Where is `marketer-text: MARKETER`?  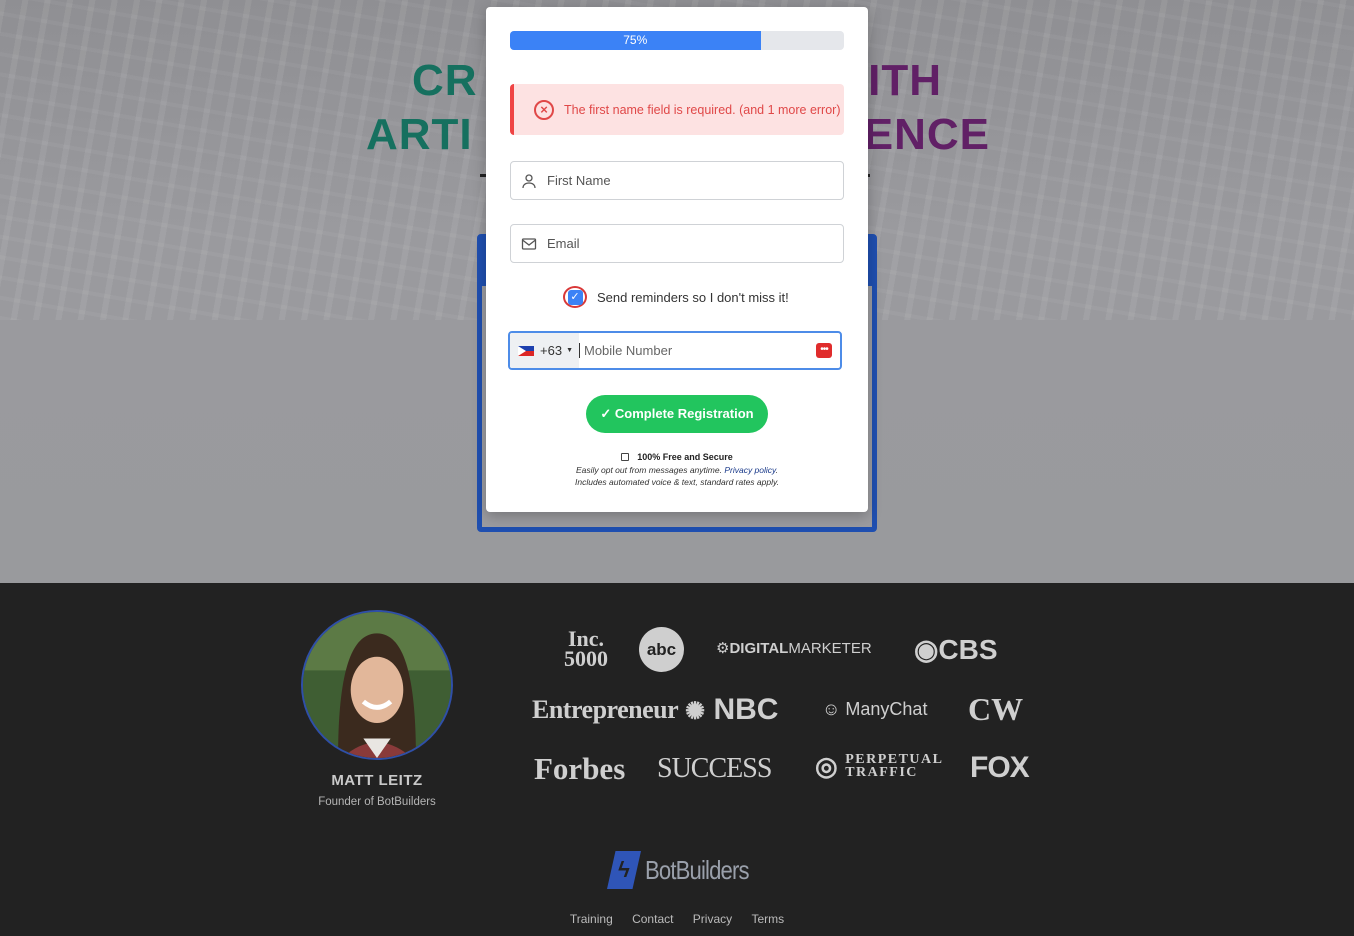 marketer-text: MARKETER is located at coordinates (830, 648).